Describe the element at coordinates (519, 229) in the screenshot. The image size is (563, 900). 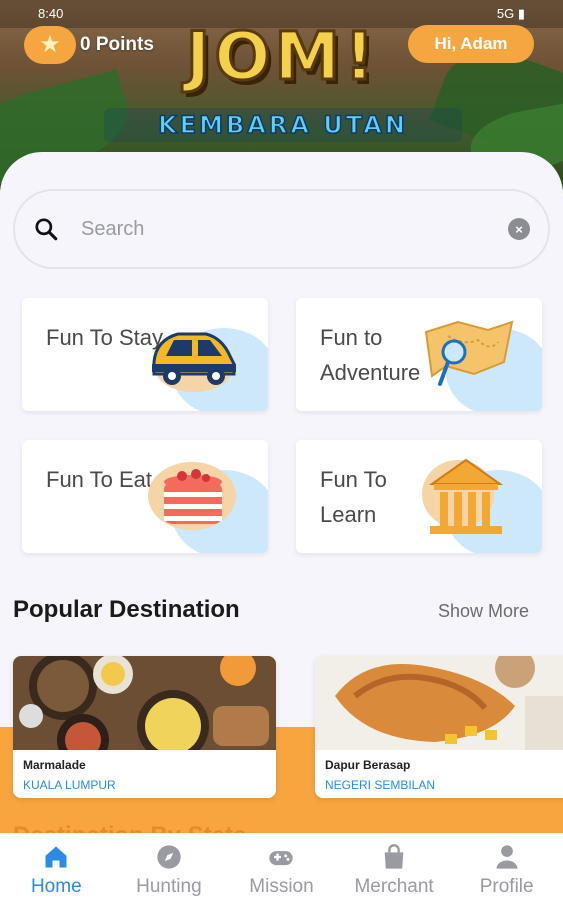
I see `clear-icon: ×` at that location.